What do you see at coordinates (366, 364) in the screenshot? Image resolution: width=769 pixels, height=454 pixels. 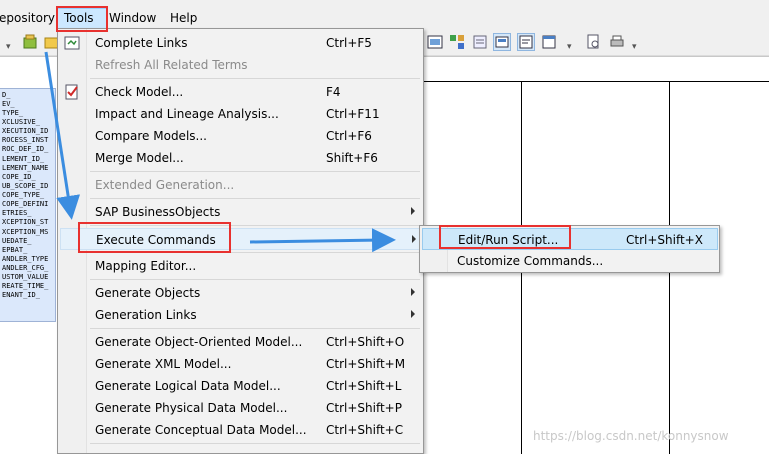 I see `menu-item-shortcut: Ctrl+Shift+M` at bounding box center [366, 364].